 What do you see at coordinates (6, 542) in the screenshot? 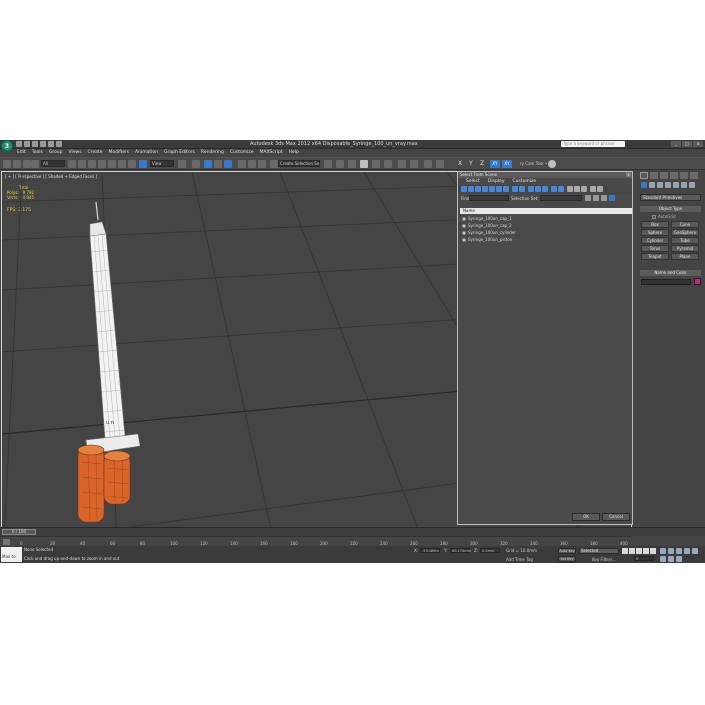
I see `track-bar-toggle-icon` at bounding box center [6, 542].